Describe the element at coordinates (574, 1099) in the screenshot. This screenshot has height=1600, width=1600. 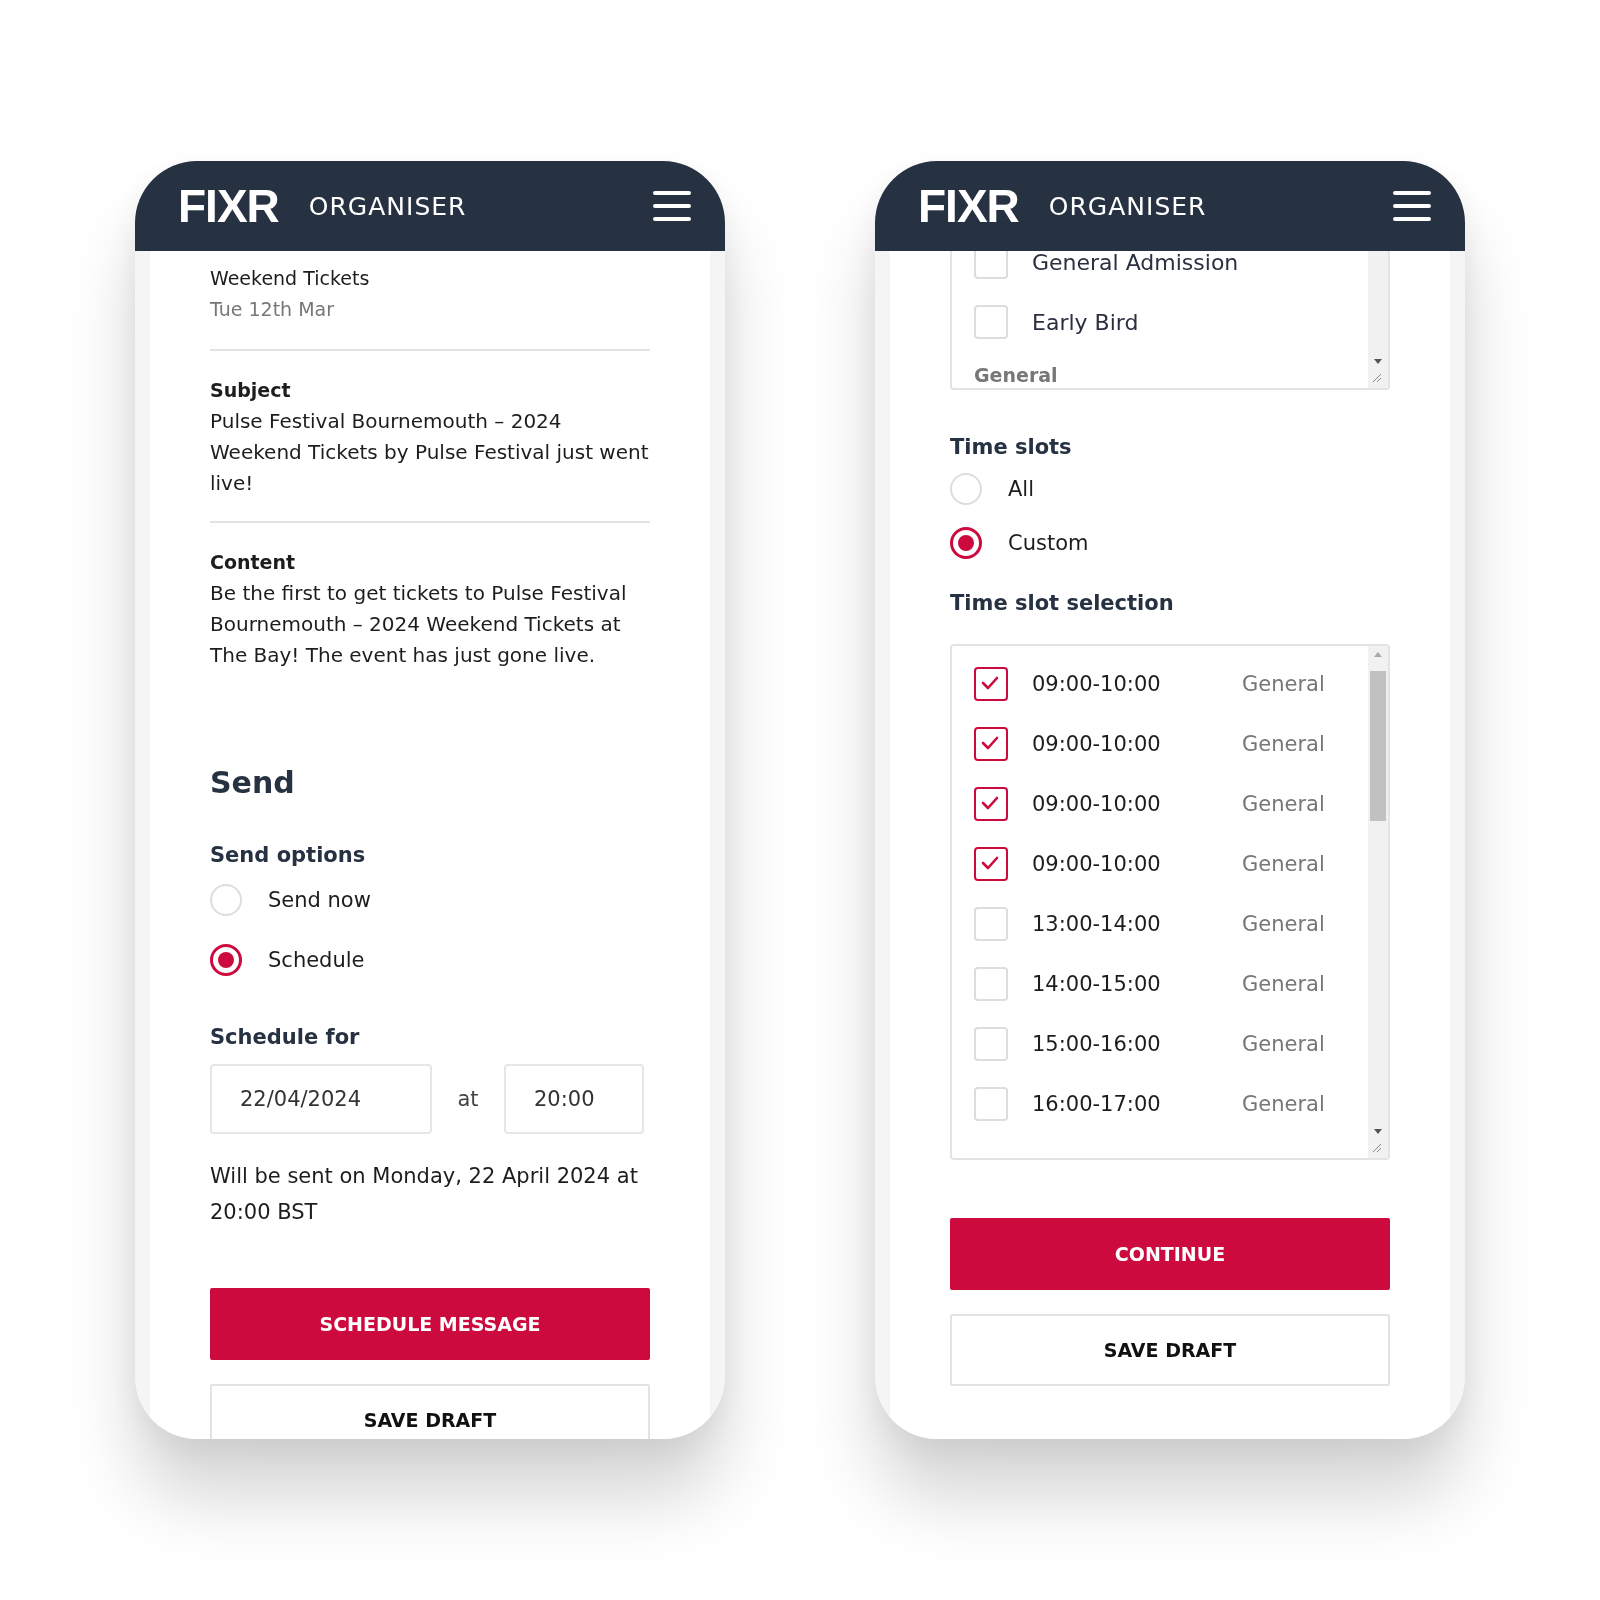
I see `time-field: 20:00` at that location.